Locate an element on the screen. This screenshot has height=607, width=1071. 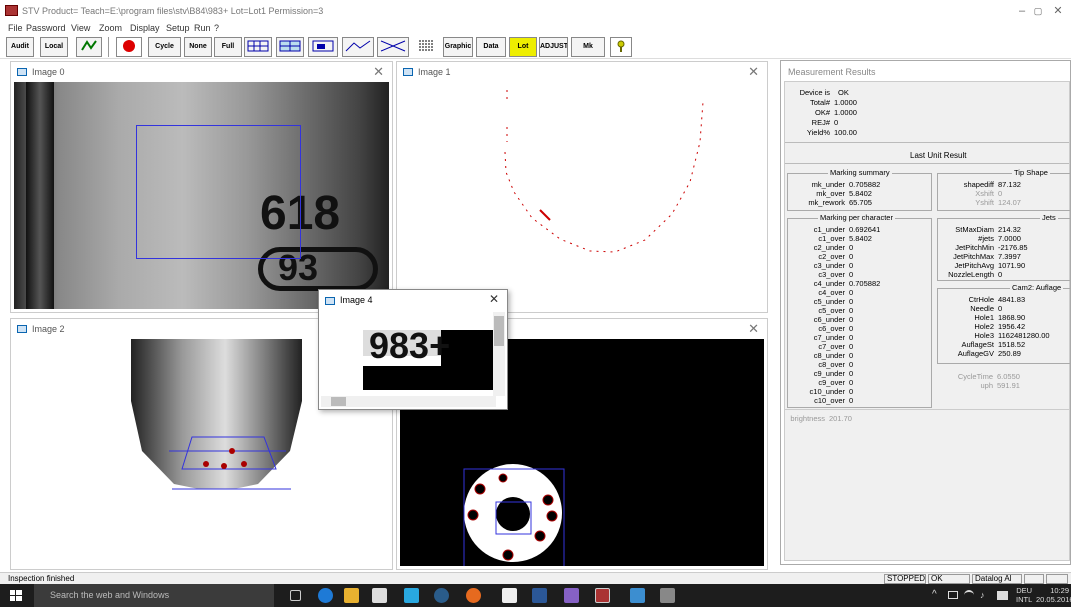
menu-password: Password is located at coordinates (46, 28).